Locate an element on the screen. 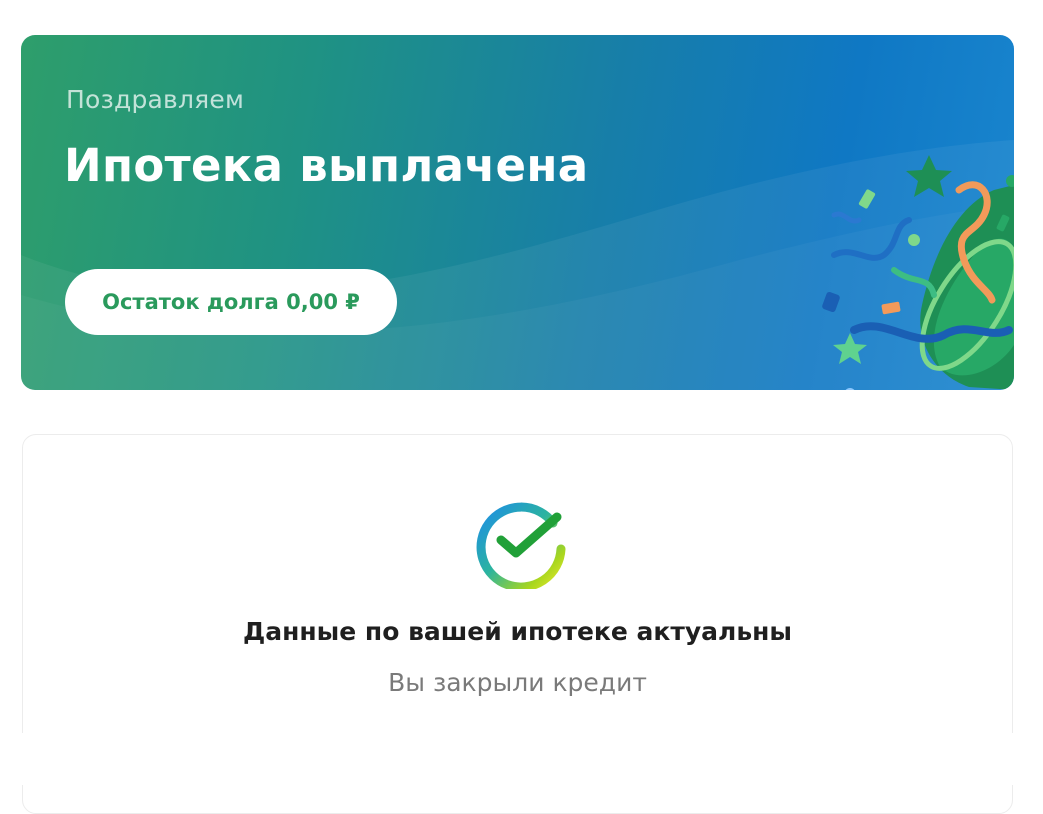  banner-greeting: Поздравляем is located at coordinates (155, 99).